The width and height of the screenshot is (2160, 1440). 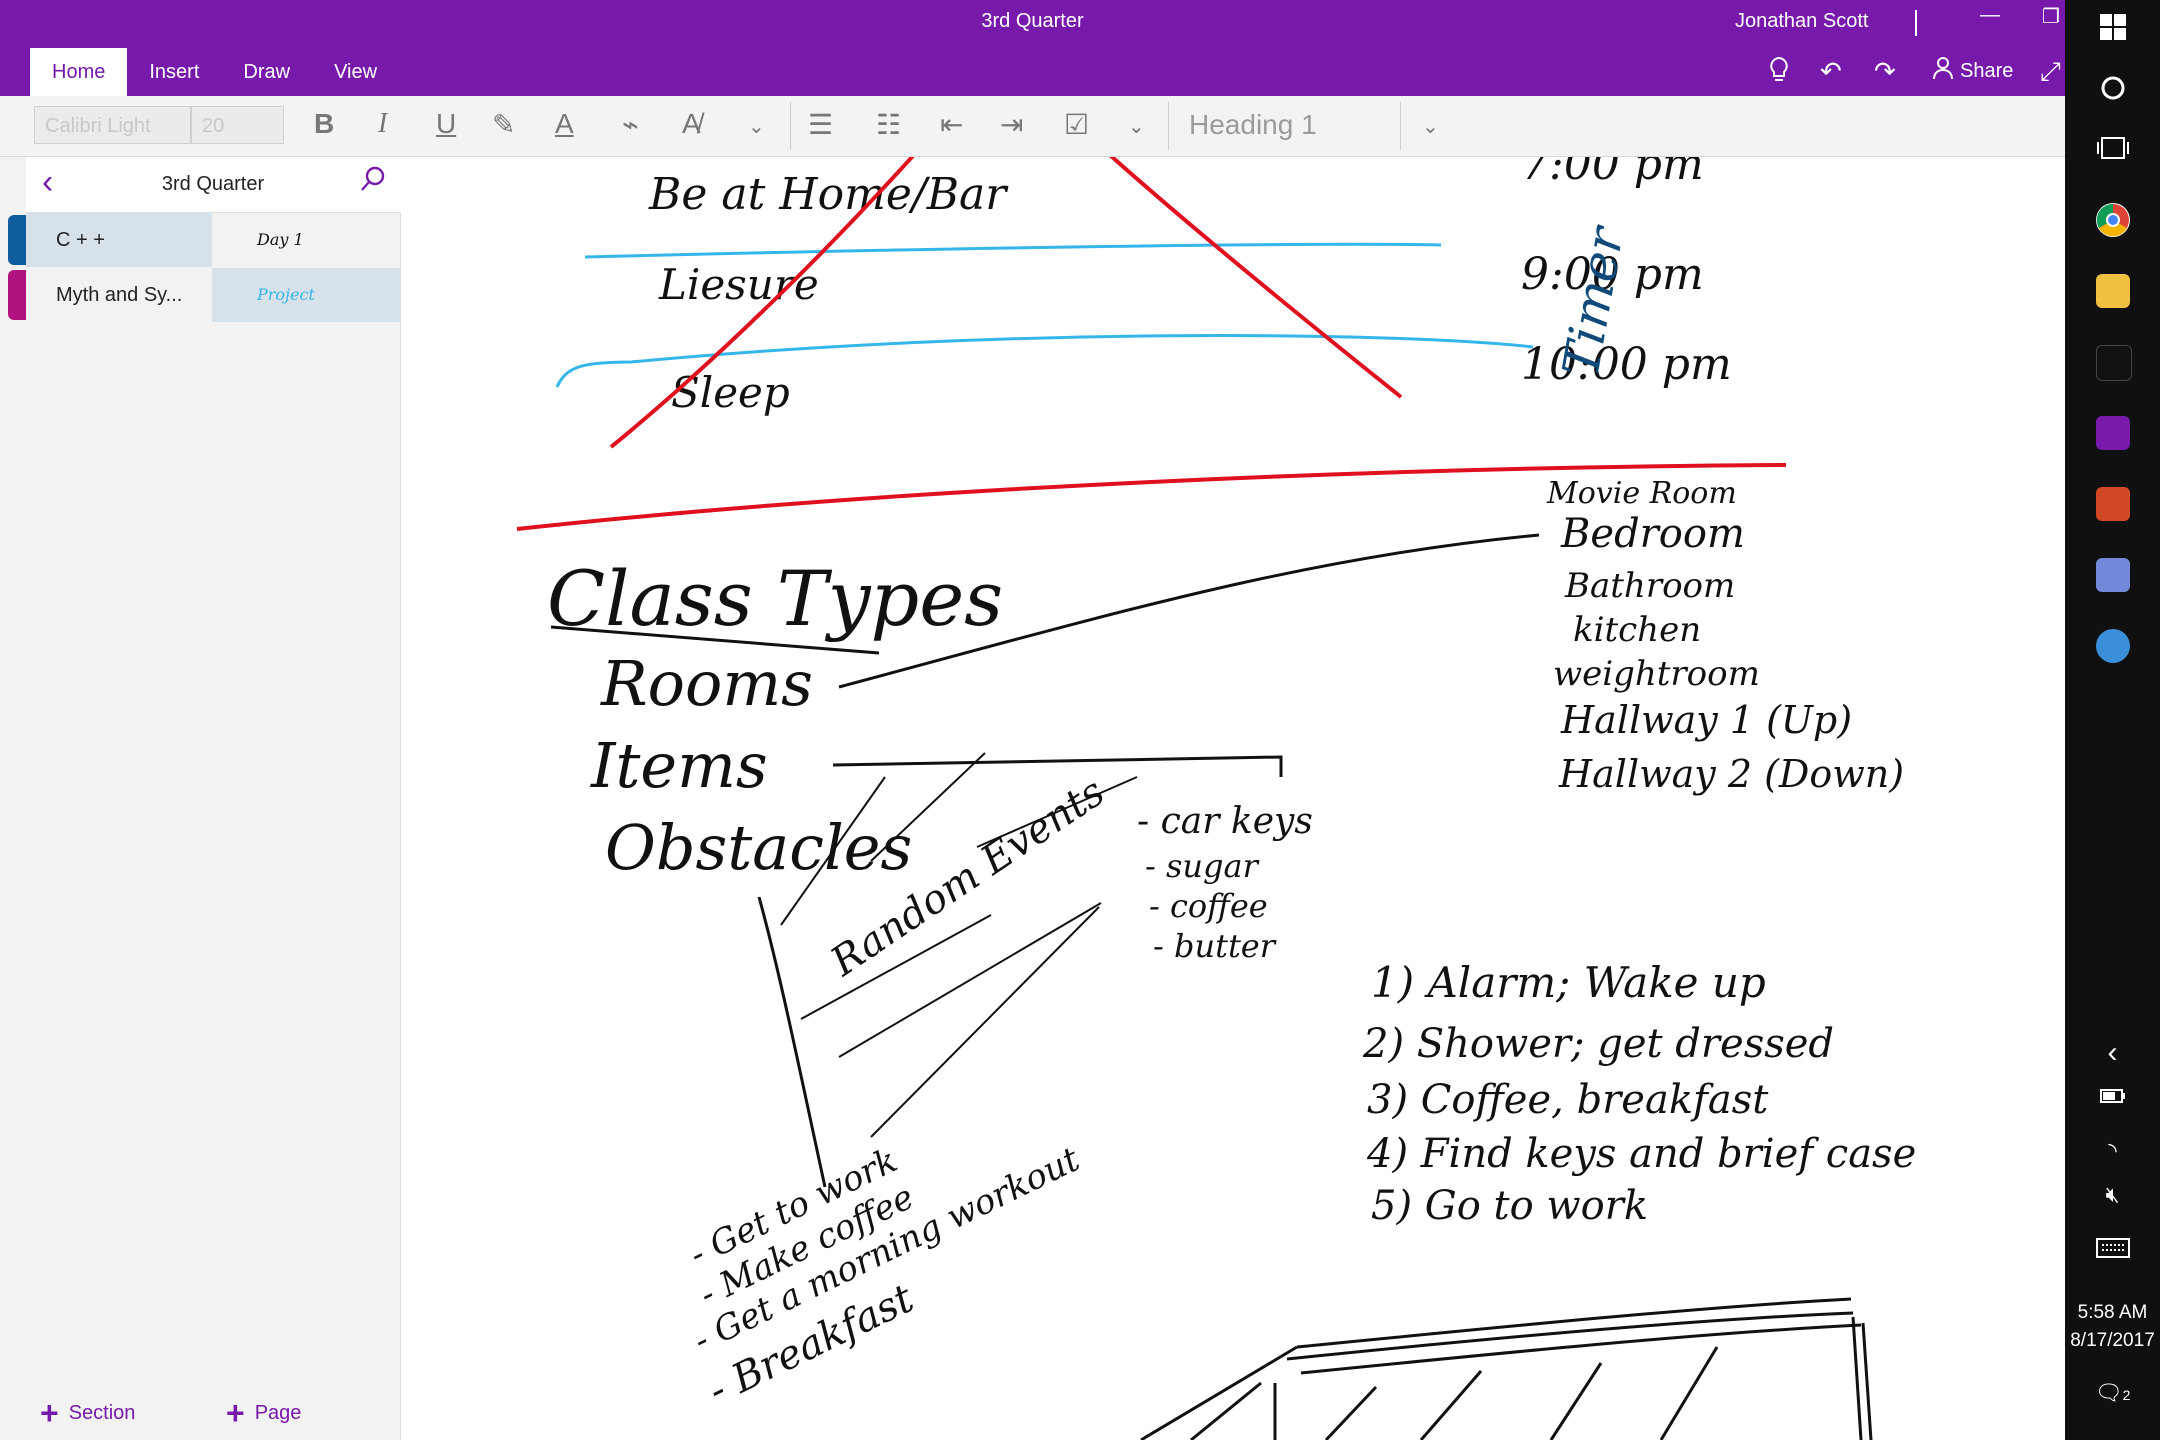 I want to click on section-color-strip, so click(x=13, y=798).